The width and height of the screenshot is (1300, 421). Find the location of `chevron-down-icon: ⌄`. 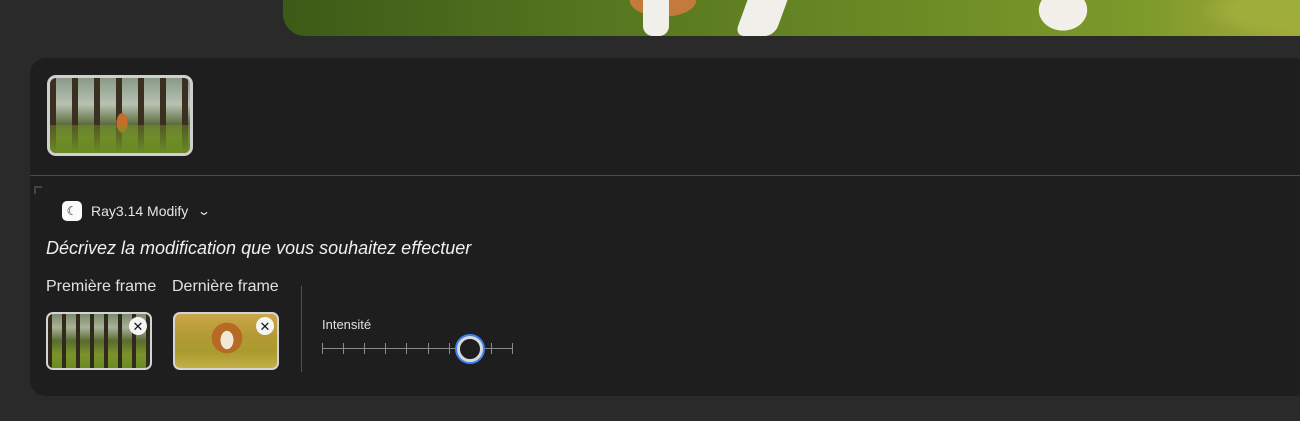

chevron-down-icon: ⌄ is located at coordinates (204, 211).